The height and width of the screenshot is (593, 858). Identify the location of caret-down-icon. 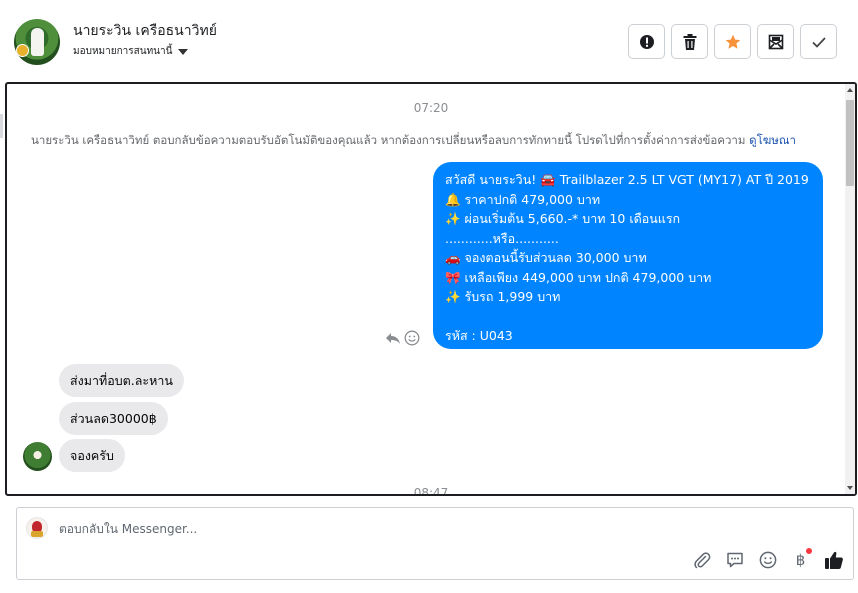
(183, 52).